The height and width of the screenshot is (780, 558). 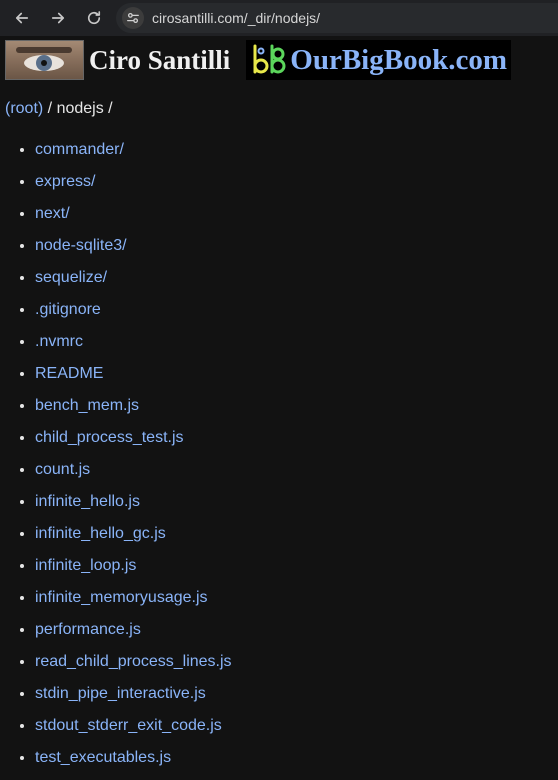 I want to click on breadcrumb: (root) / nodejs /, so click(x=281, y=109).